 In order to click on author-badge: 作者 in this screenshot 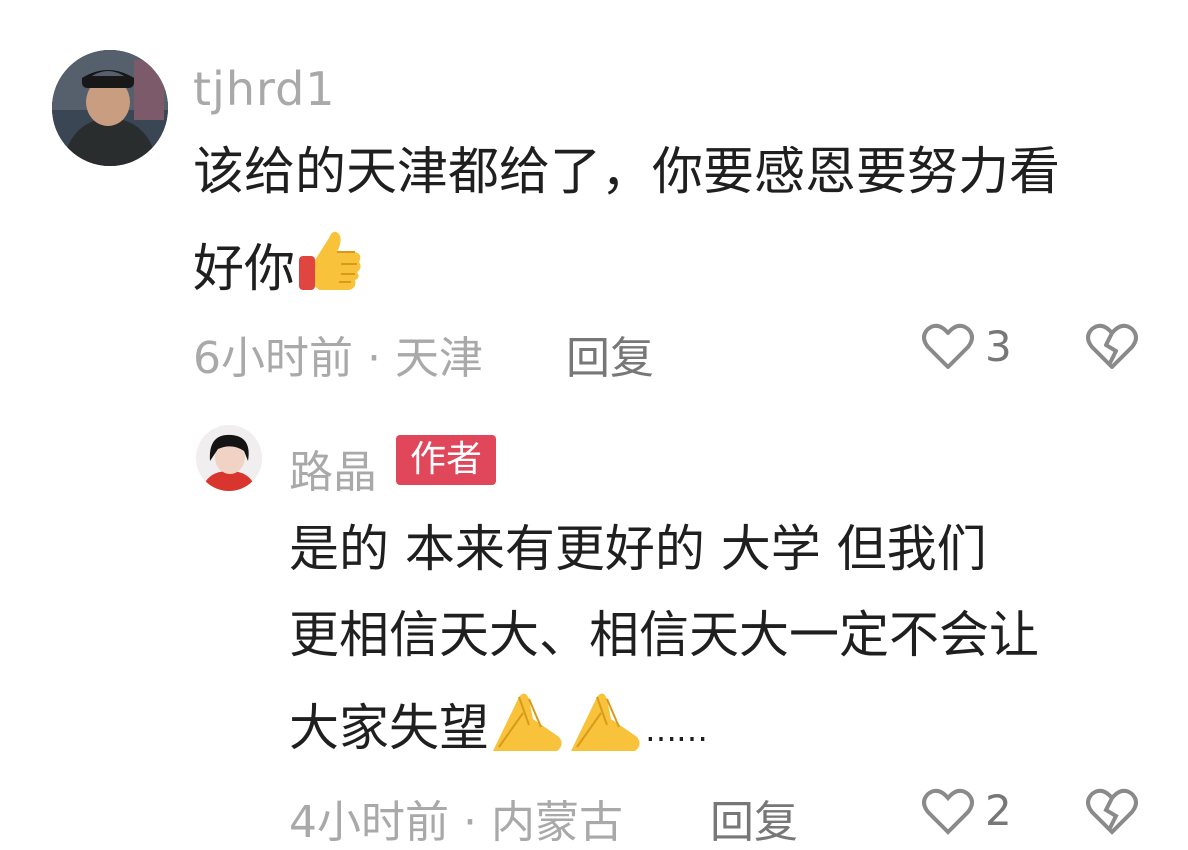, I will do `click(446, 460)`.